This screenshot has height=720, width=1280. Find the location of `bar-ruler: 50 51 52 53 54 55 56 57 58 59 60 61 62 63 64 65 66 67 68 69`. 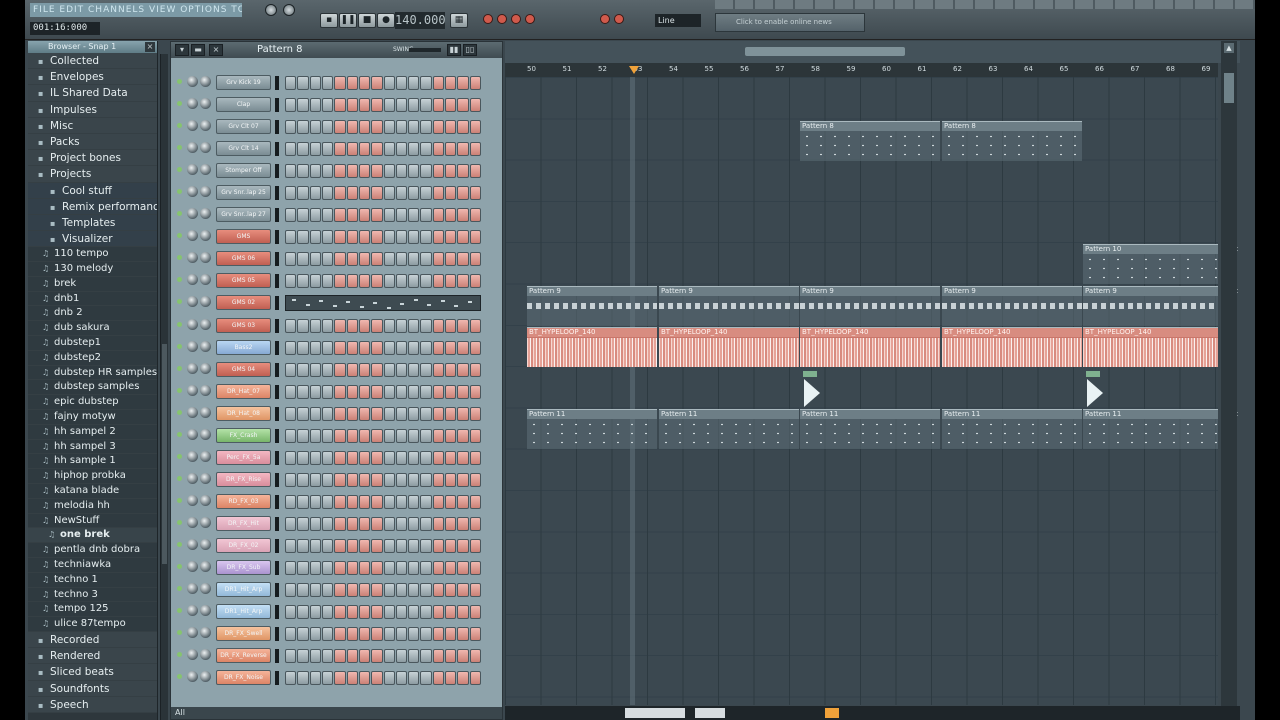

bar-ruler: 50 51 52 53 54 55 56 57 58 59 60 61 62 63 64 65 66 67 68 69 is located at coordinates (861, 70).